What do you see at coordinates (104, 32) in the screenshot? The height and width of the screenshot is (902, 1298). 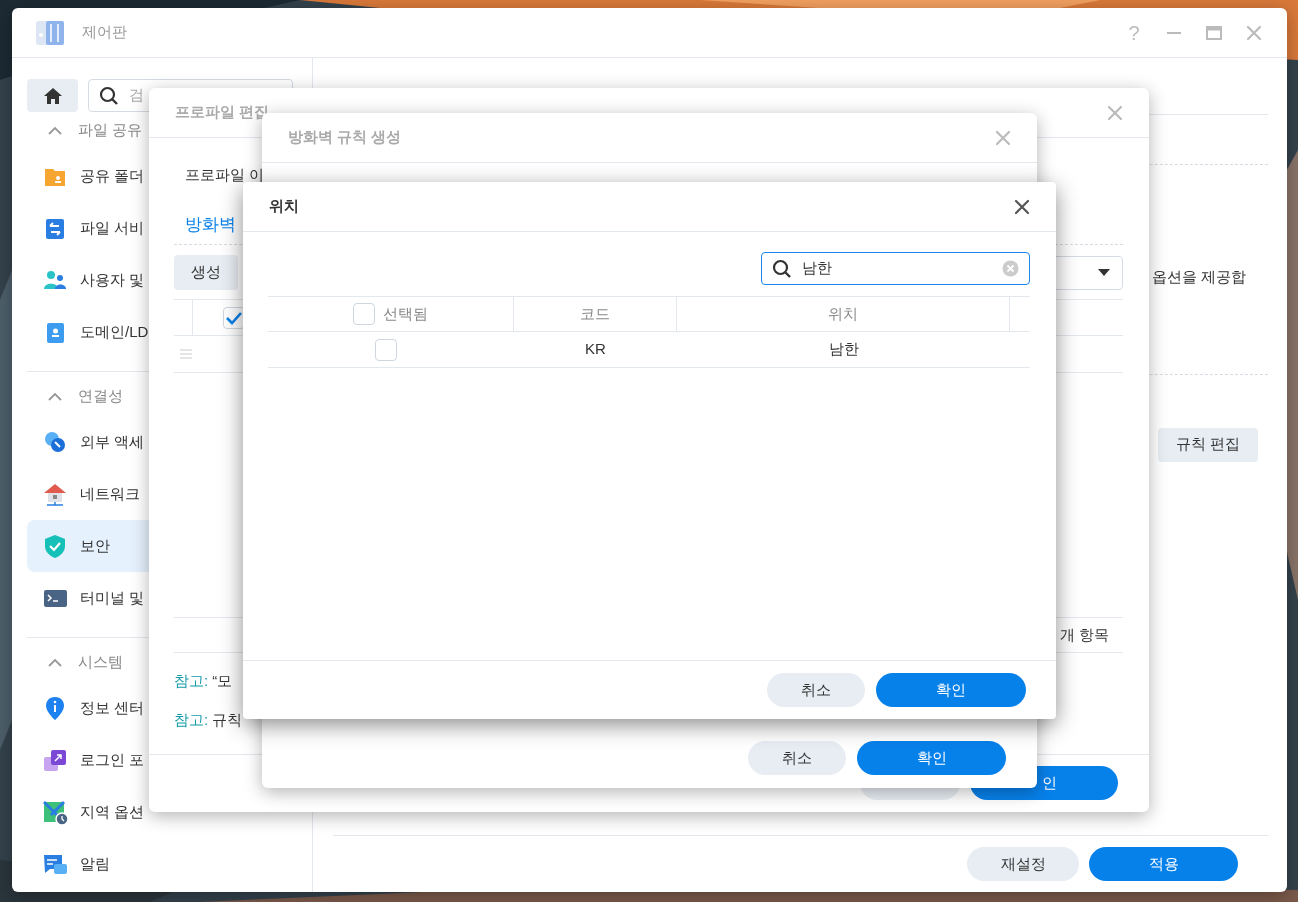 I see `window-title: 제어판` at bounding box center [104, 32].